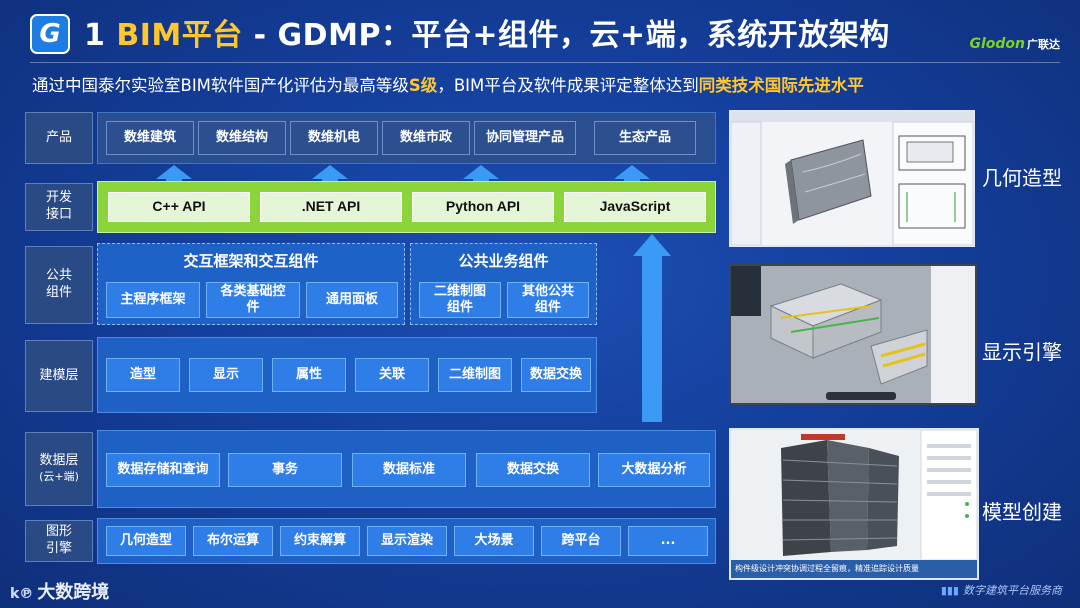 This screenshot has width=1080, height=608. Describe the element at coordinates (59, 461) in the screenshot. I see `data-label-text: 数据层` at that location.